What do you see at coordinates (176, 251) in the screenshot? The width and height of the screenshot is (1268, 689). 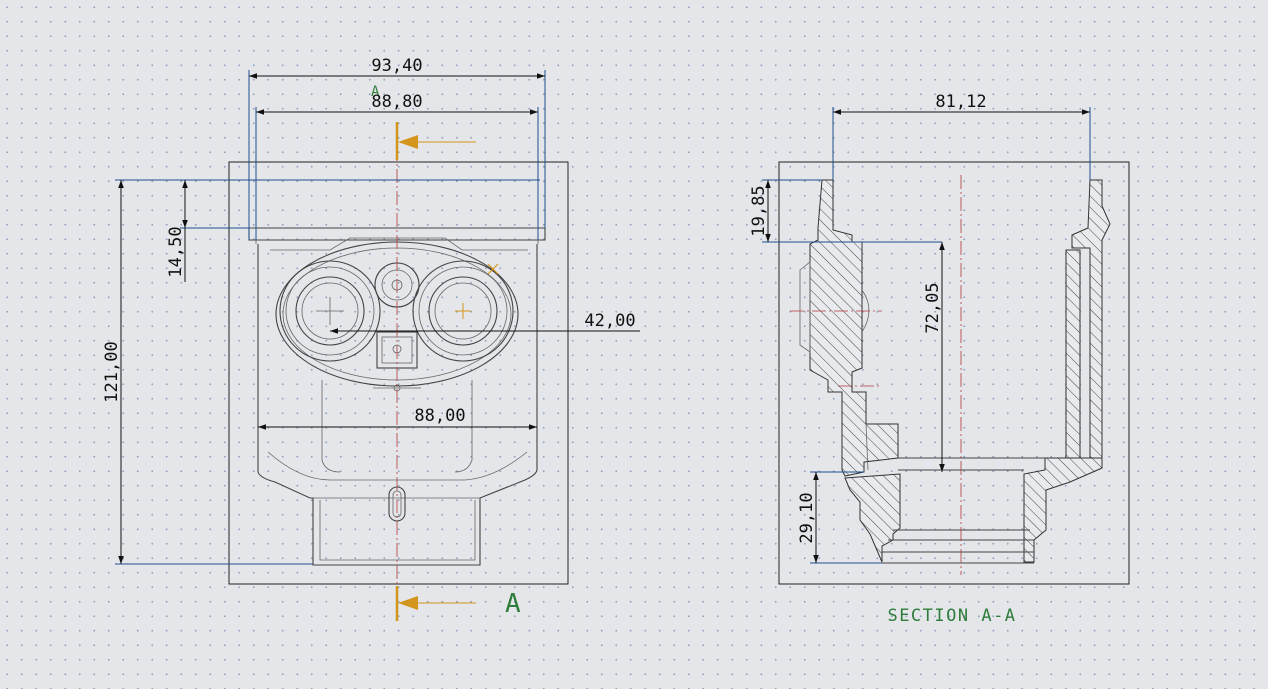 I see `dimension-value: 14,50` at bounding box center [176, 251].